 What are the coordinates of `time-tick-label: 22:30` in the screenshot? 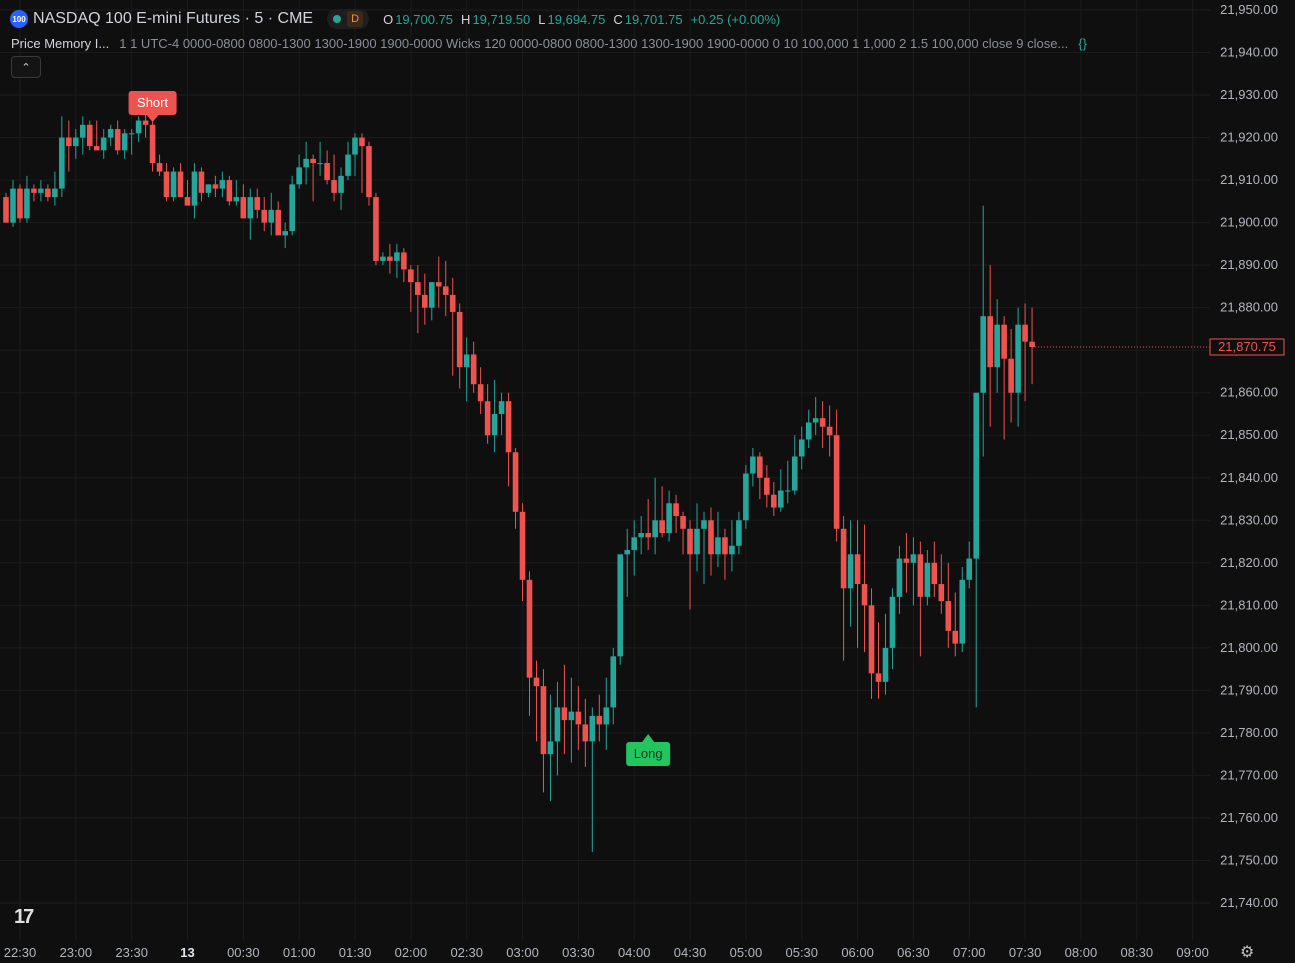 It's located at (20, 952).